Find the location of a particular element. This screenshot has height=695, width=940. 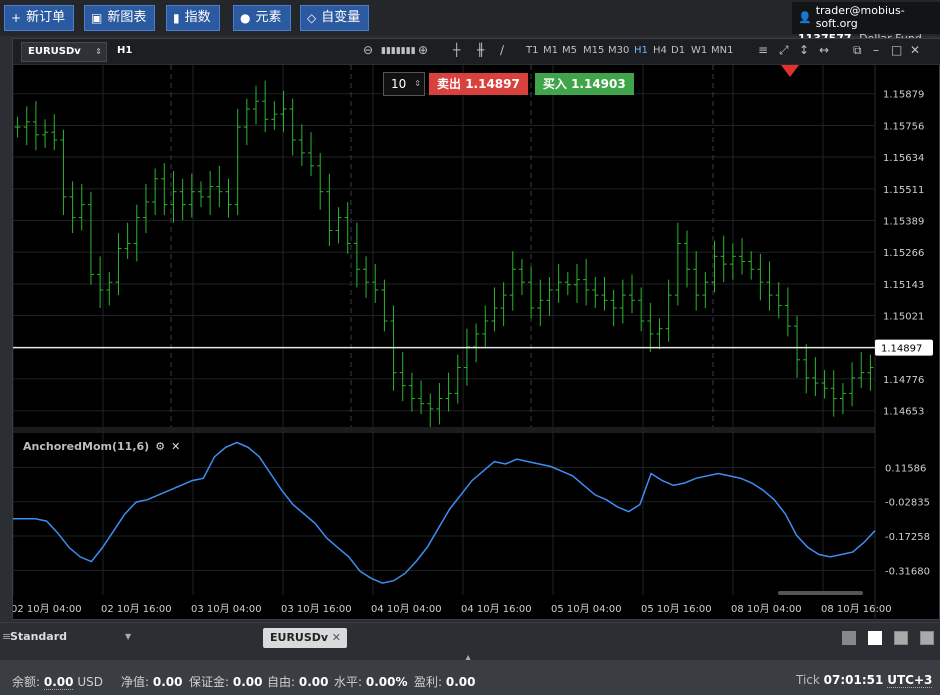

quick-order-widget: 10 ⇕ 卖出 1.14897 买入 1.14903 is located at coordinates (508, 84).